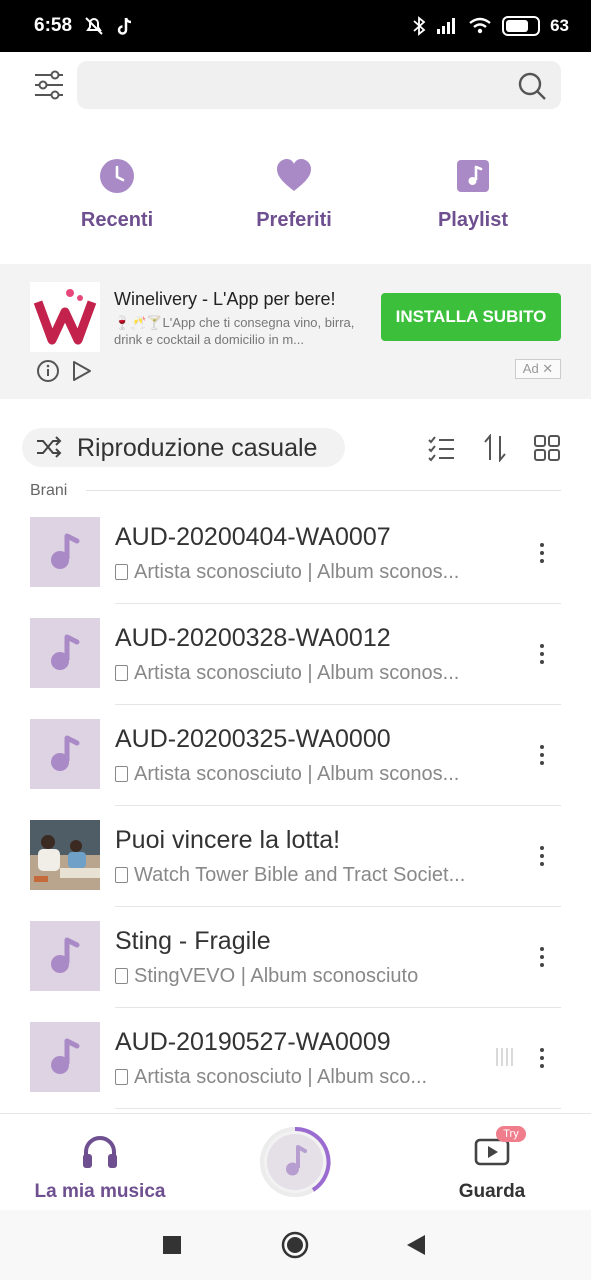 This screenshot has width=591, height=1280. Describe the element at coordinates (441, 448) in the screenshot. I see `select-list-icon` at that location.